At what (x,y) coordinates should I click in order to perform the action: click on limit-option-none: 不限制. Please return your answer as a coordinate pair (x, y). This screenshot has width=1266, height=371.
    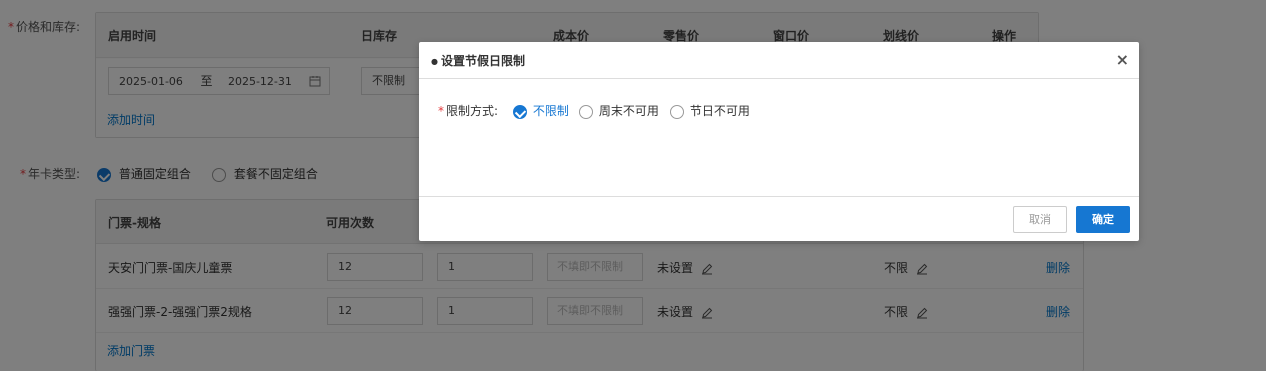
    Looking at the image, I should click on (541, 110).